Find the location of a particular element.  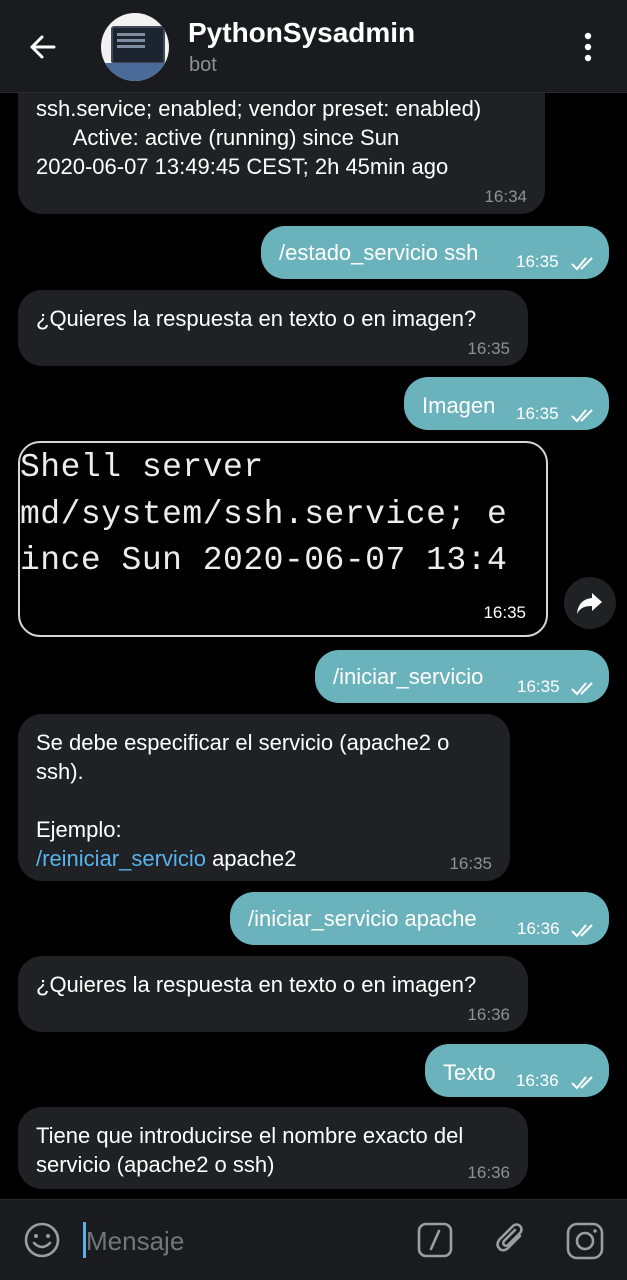

message-outgoing: /iniciar_servicio 16:35 is located at coordinates (462, 676).